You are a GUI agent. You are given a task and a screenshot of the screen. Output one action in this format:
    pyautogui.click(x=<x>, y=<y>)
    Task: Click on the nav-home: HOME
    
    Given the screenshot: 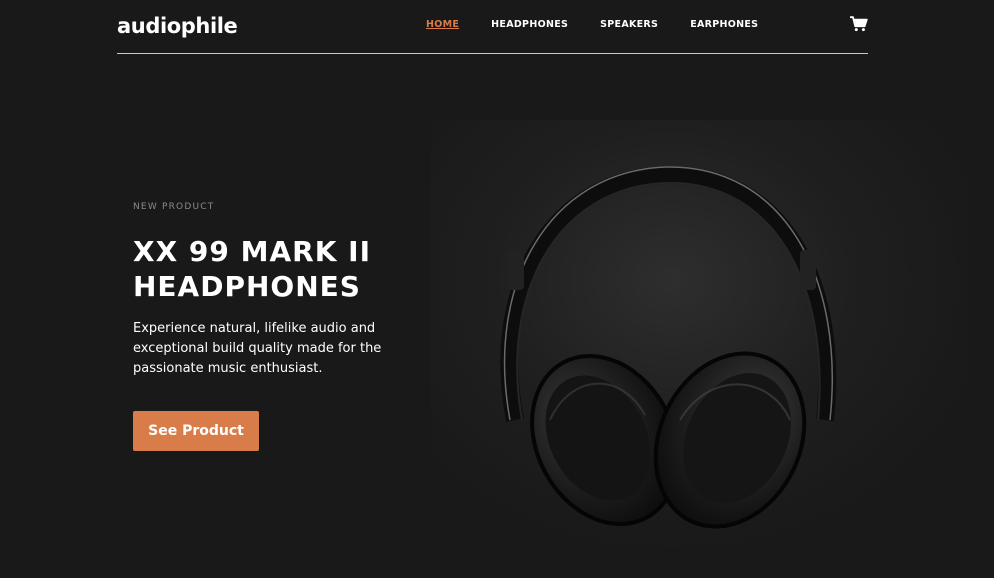 What is the action you would take?
    pyautogui.click(x=442, y=24)
    